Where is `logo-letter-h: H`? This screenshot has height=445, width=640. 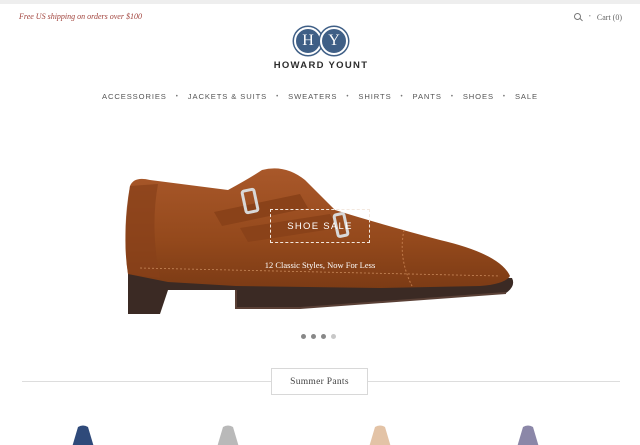
logo-letter-h: H is located at coordinates (308, 41).